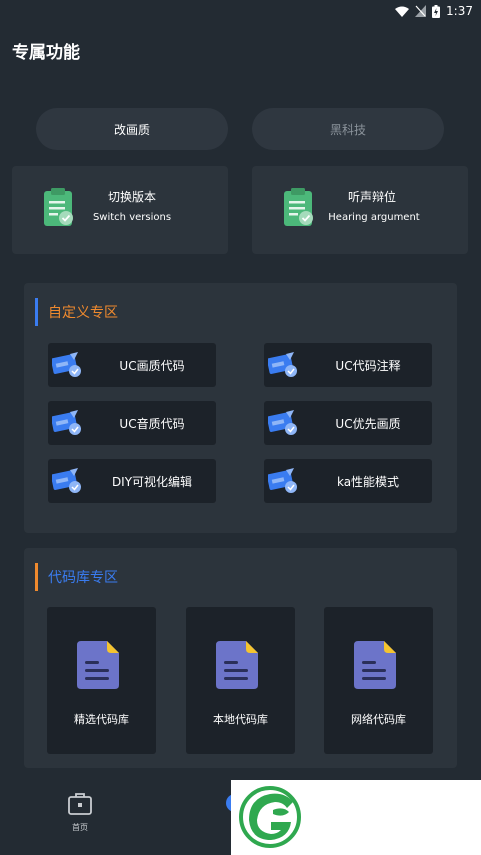 The width and height of the screenshot is (481, 855). Describe the element at coordinates (152, 481) in the screenshot. I see `button-label: DIY可视化编辑` at that location.